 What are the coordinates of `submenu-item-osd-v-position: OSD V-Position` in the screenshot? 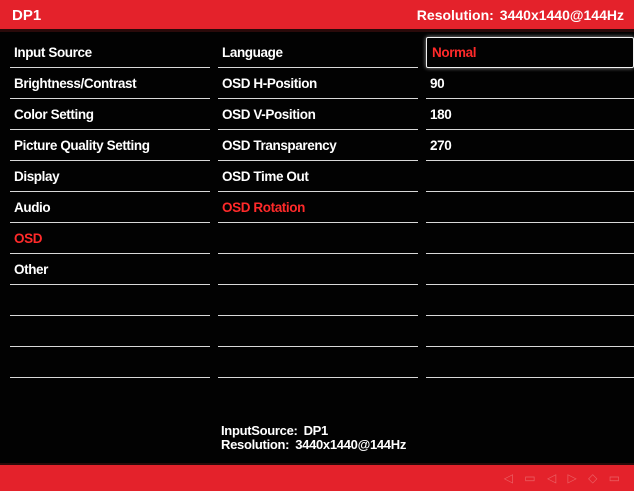 It's located at (318, 114).